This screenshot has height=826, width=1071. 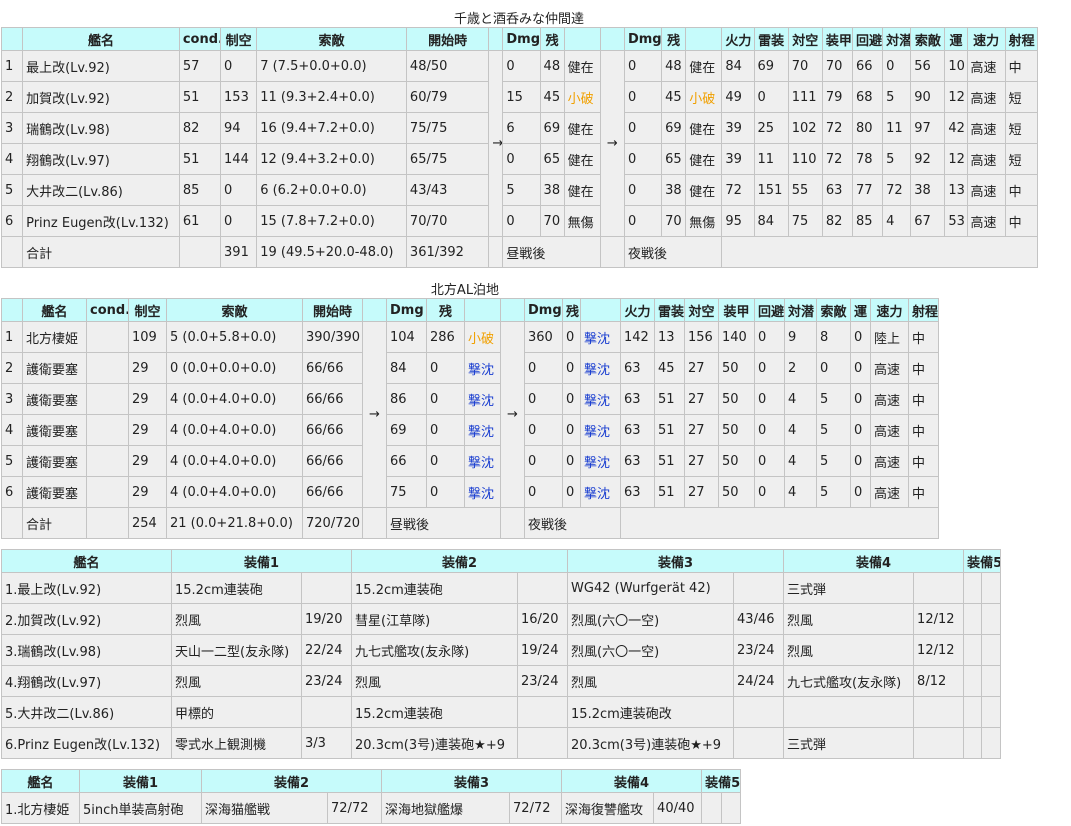 I want to click on column-header: 火力, so click(x=637, y=310).